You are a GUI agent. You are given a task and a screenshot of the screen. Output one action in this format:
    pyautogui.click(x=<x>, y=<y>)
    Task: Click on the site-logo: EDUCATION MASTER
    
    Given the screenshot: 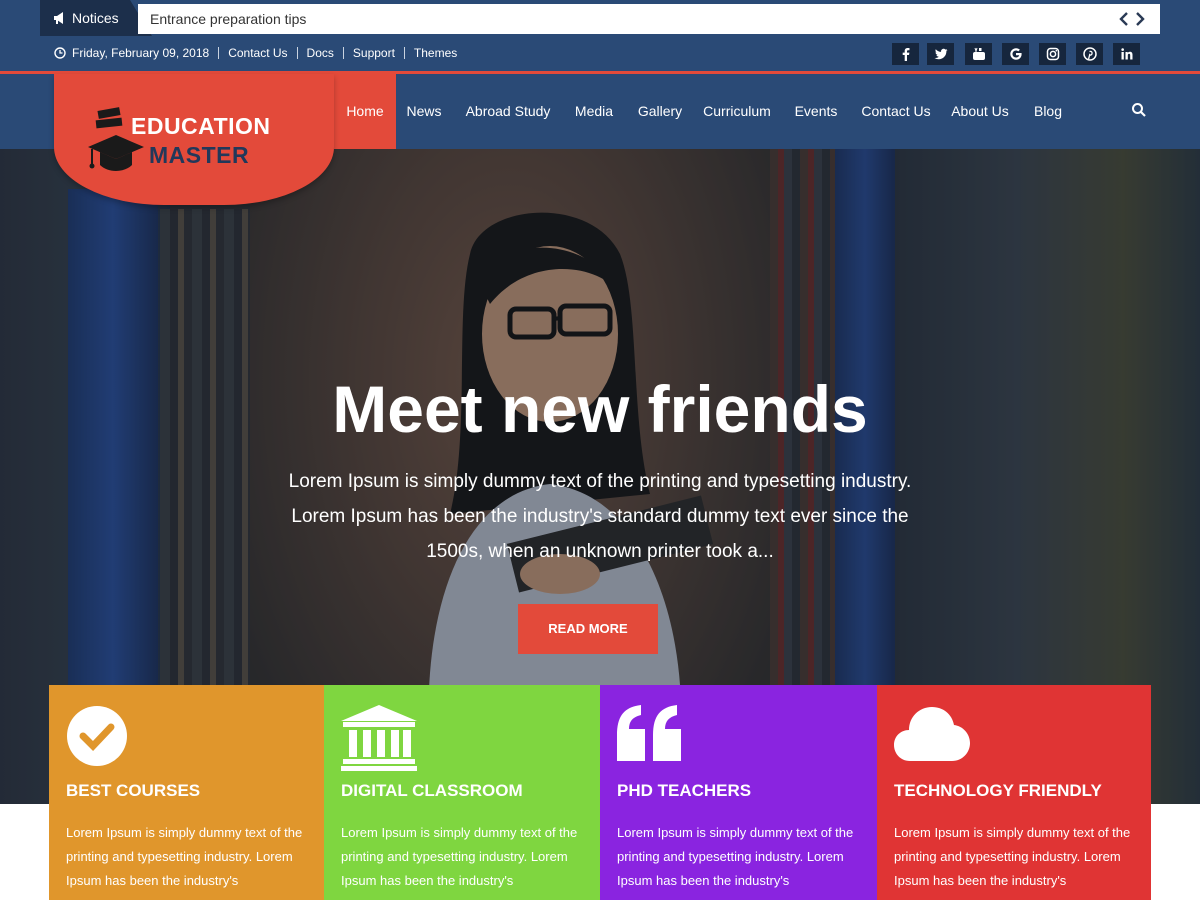 What is the action you would take?
    pyautogui.click(x=194, y=139)
    